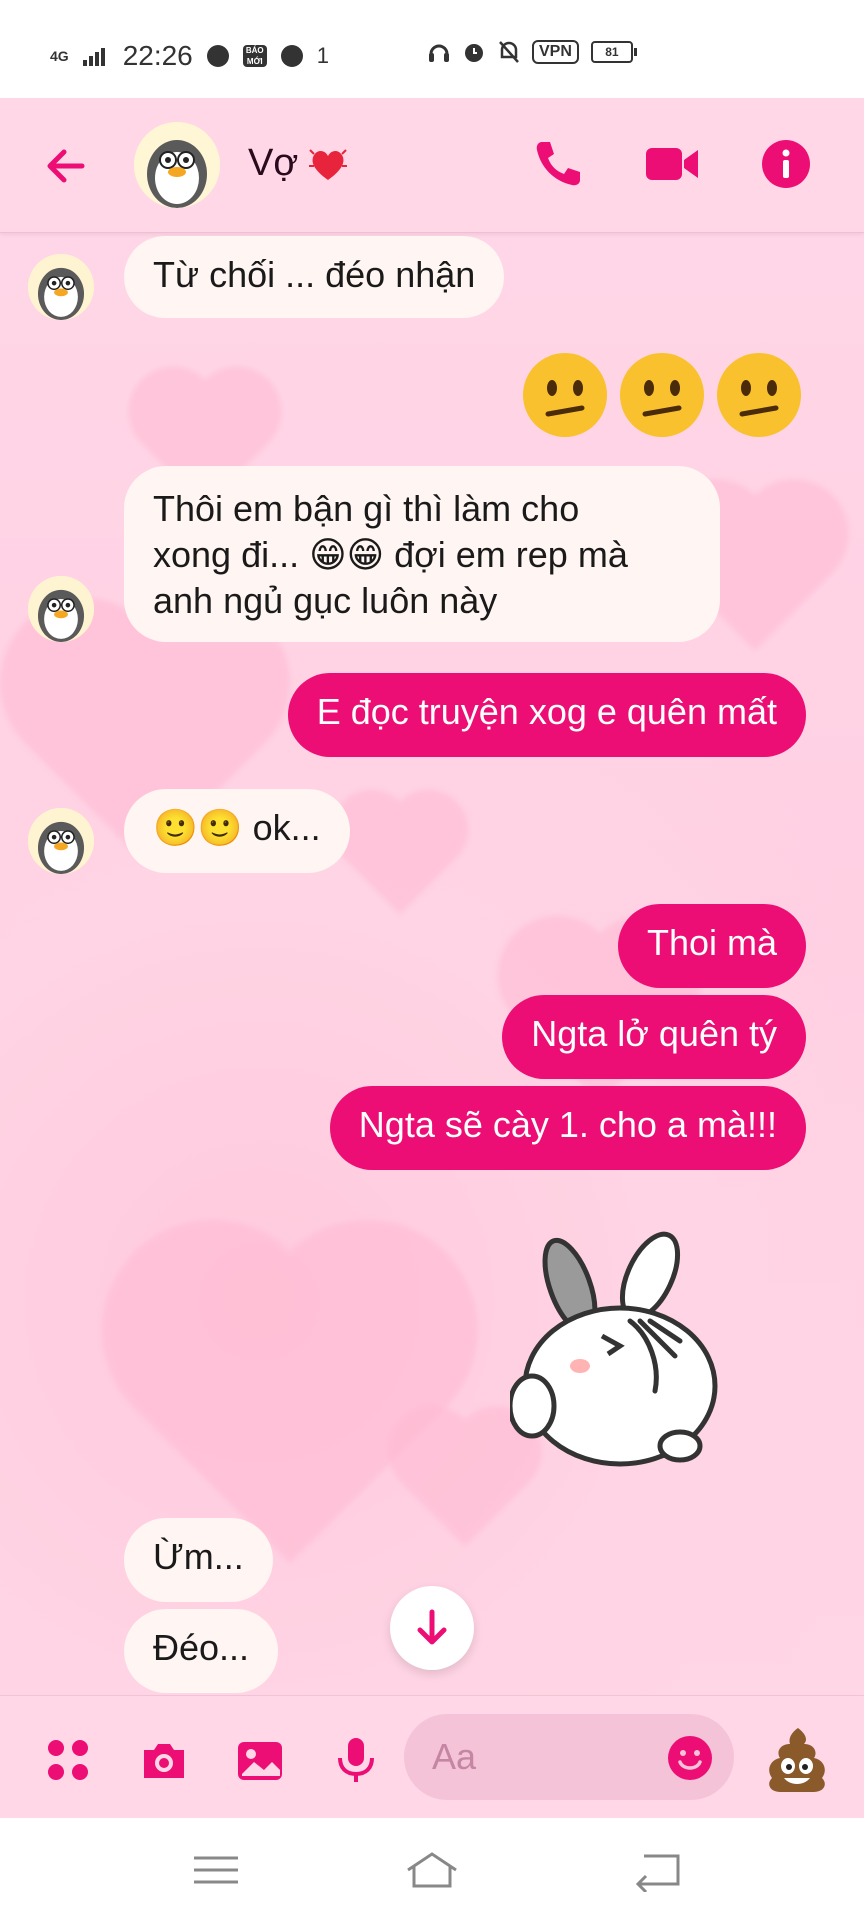  What do you see at coordinates (672, 164) in the screenshot?
I see `video-call-icon` at bounding box center [672, 164].